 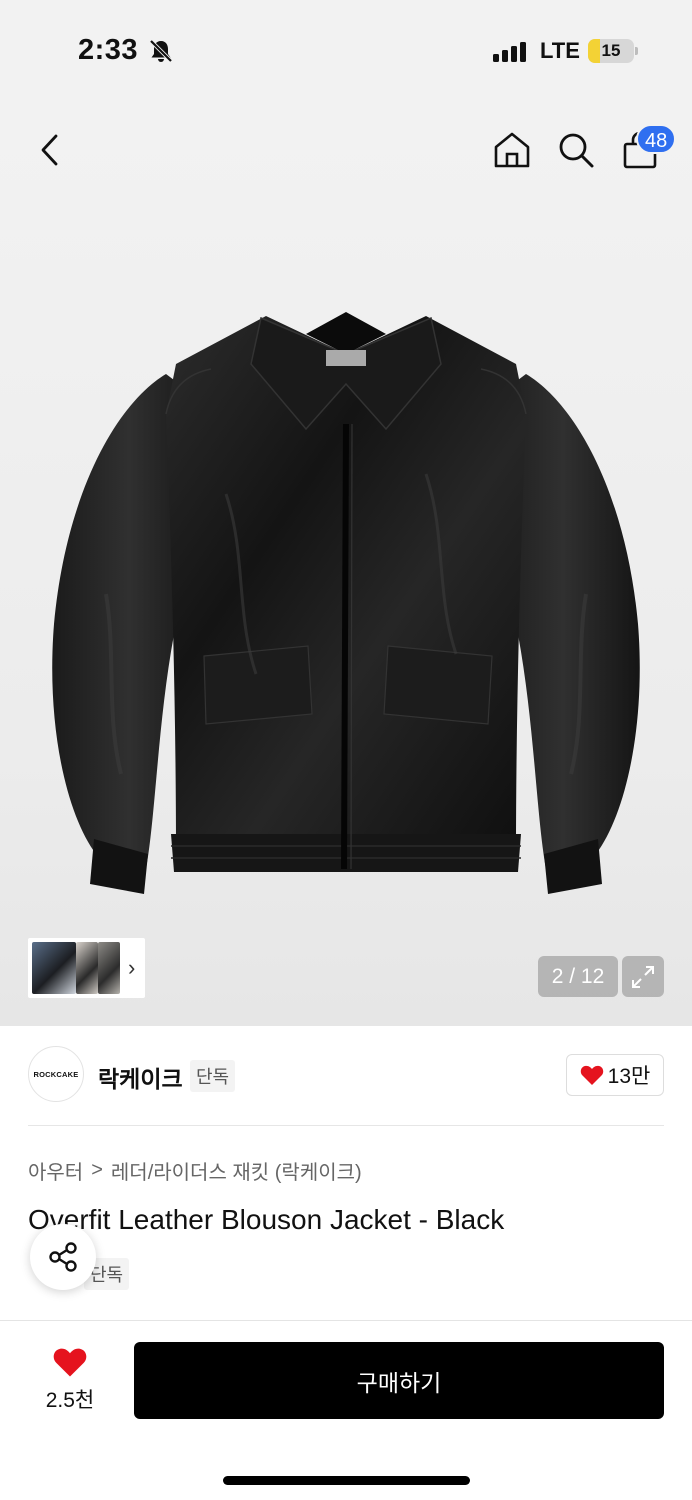 I want to click on search-button, so click(x=576, y=150).